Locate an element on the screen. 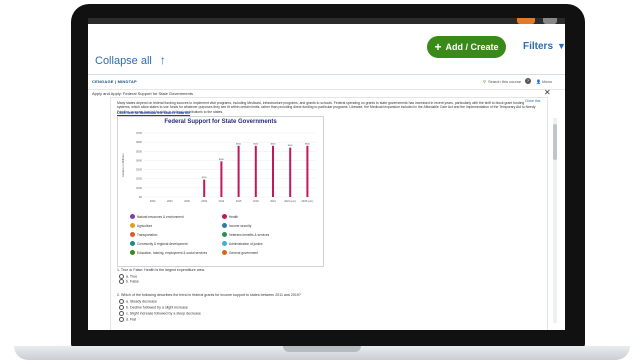  user-icon: 👤 is located at coordinates (538, 81).